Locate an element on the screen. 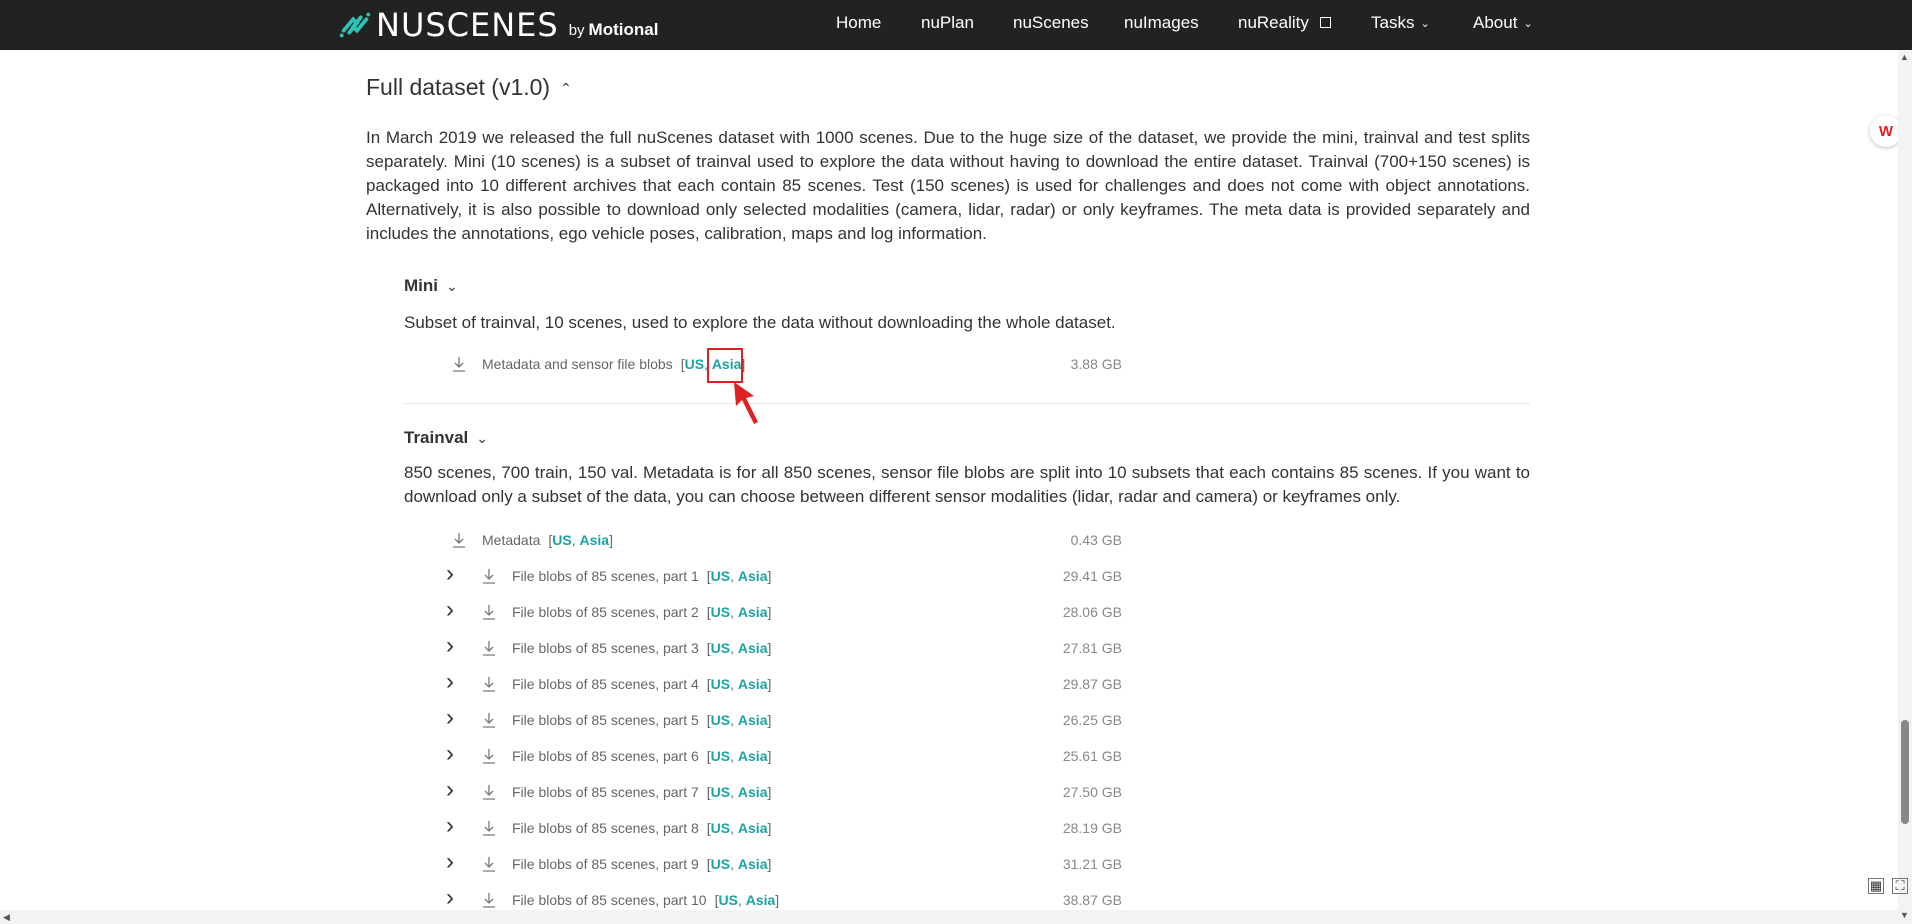 This screenshot has width=1912, height=924. file-label-text: File blobs of 85 scenes, part 4 is located at coordinates (605, 684).